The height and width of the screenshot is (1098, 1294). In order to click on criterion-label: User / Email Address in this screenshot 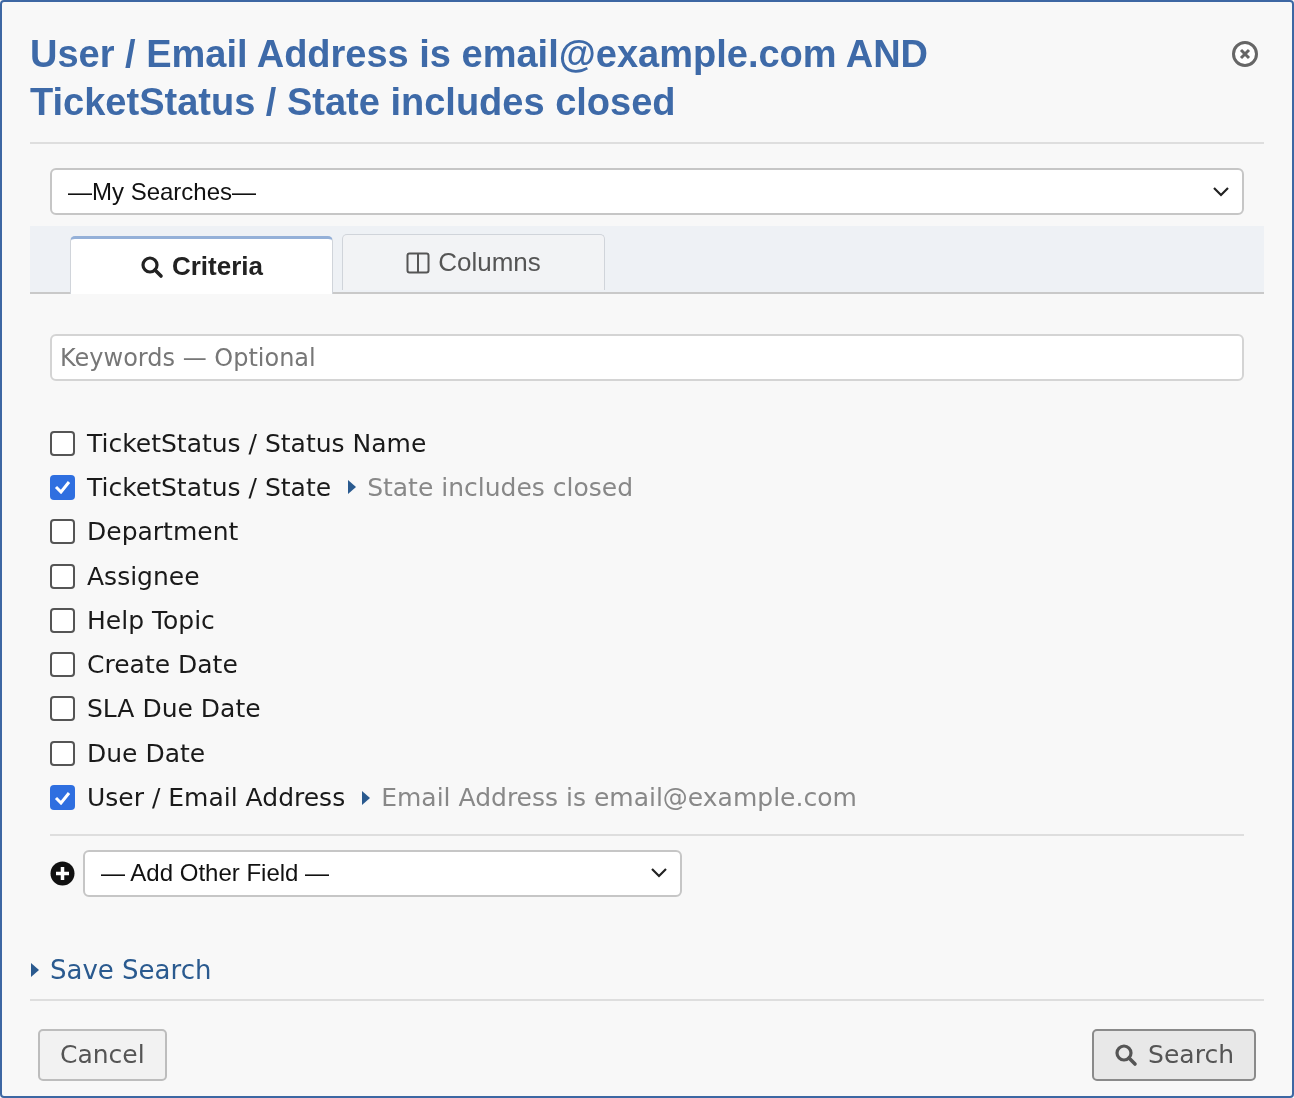, I will do `click(216, 797)`.